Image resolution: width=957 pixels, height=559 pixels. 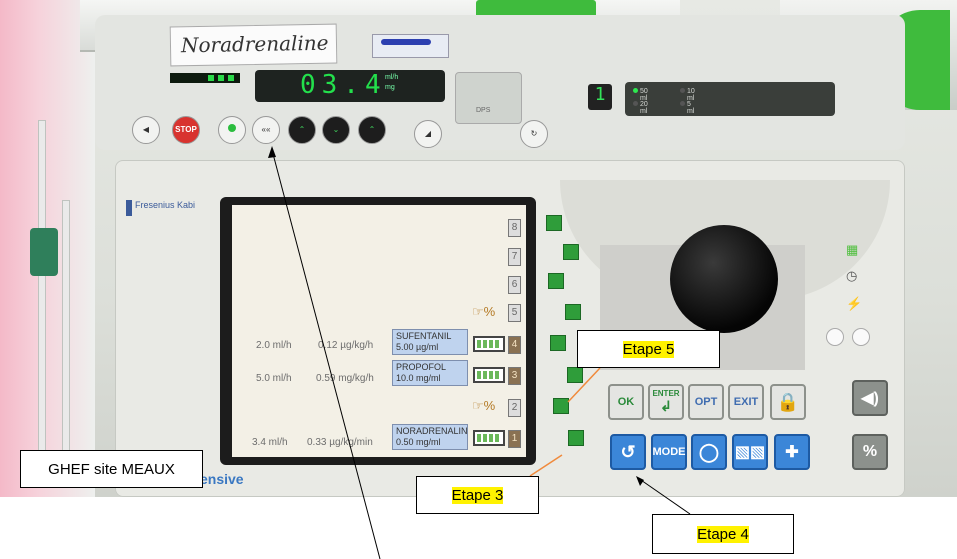 What do you see at coordinates (326, 354) in the screenshot?
I see `arrow-to-bolus` at bounding box center [326, 354].